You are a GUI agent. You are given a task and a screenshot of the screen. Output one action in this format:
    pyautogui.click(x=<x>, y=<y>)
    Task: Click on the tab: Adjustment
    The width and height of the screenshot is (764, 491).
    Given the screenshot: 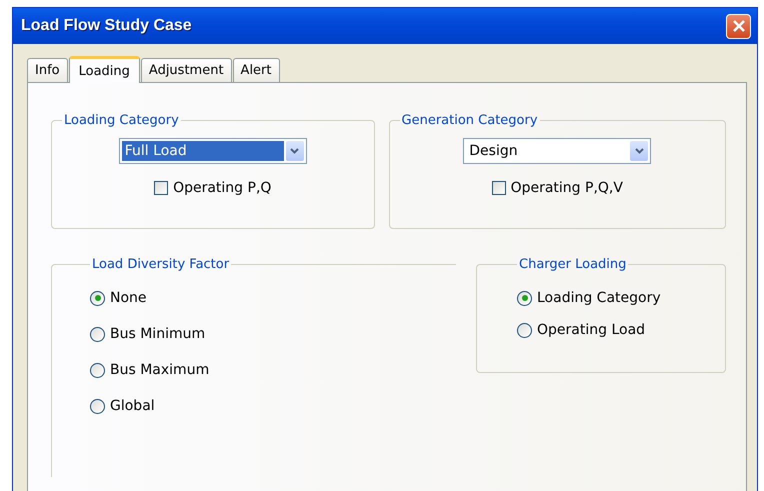 What is the action you would take?
    pyautogui.click(x=186, y=70)
    